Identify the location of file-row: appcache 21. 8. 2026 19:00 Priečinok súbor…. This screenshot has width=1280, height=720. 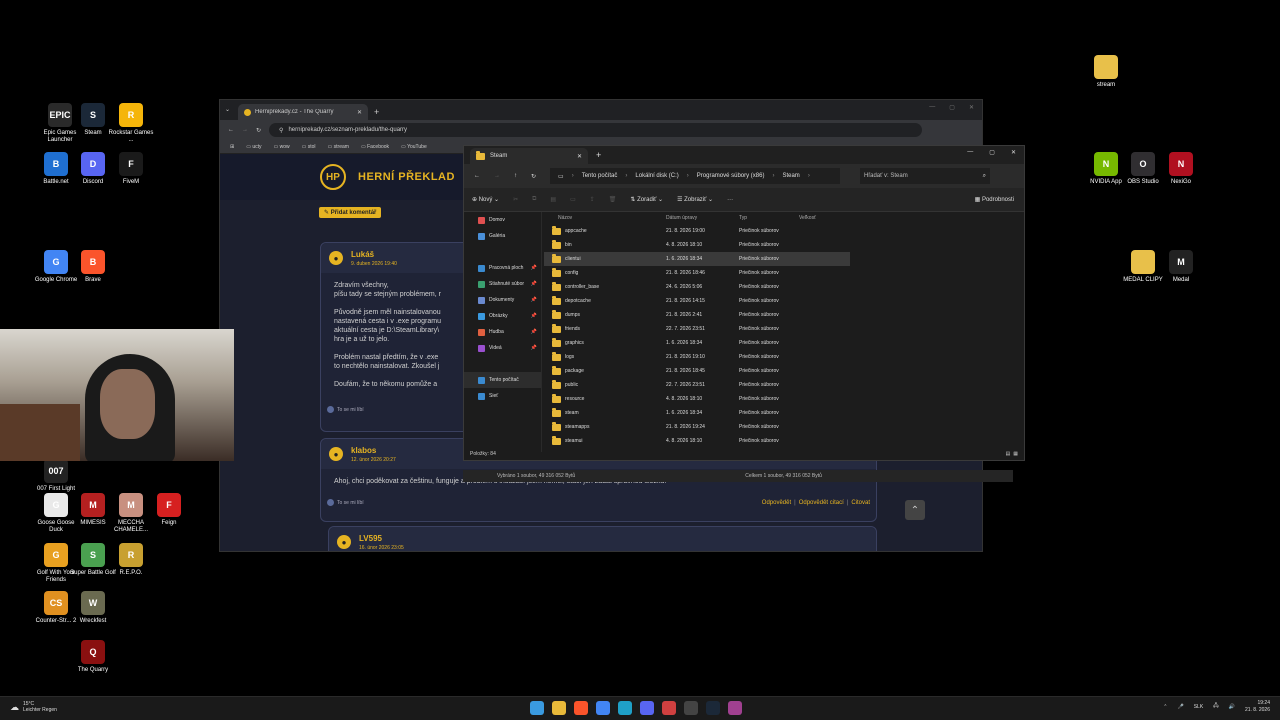
(784, 231).